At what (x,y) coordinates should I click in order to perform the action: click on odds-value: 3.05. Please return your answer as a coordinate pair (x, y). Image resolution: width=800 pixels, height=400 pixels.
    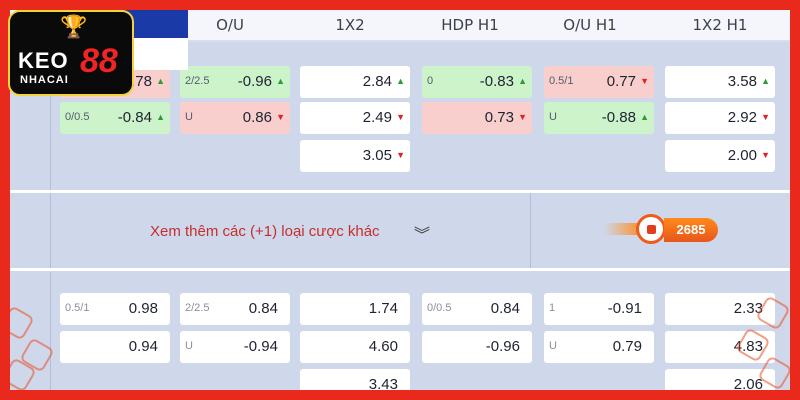
    Looking at the image, I should click on (377, 155).